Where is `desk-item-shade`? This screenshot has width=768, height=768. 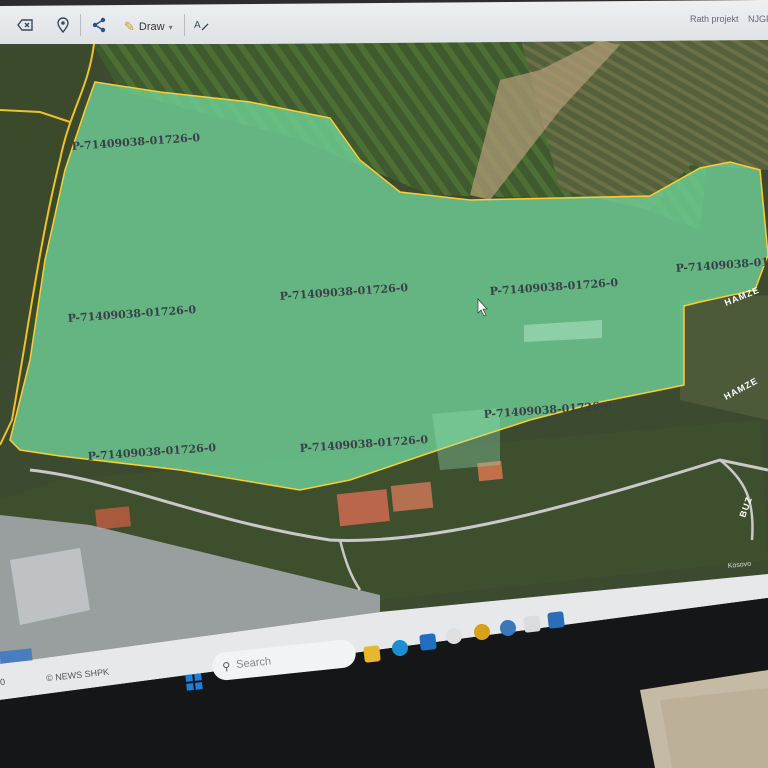
desk-item-shade is located at coordinates (714, 728).